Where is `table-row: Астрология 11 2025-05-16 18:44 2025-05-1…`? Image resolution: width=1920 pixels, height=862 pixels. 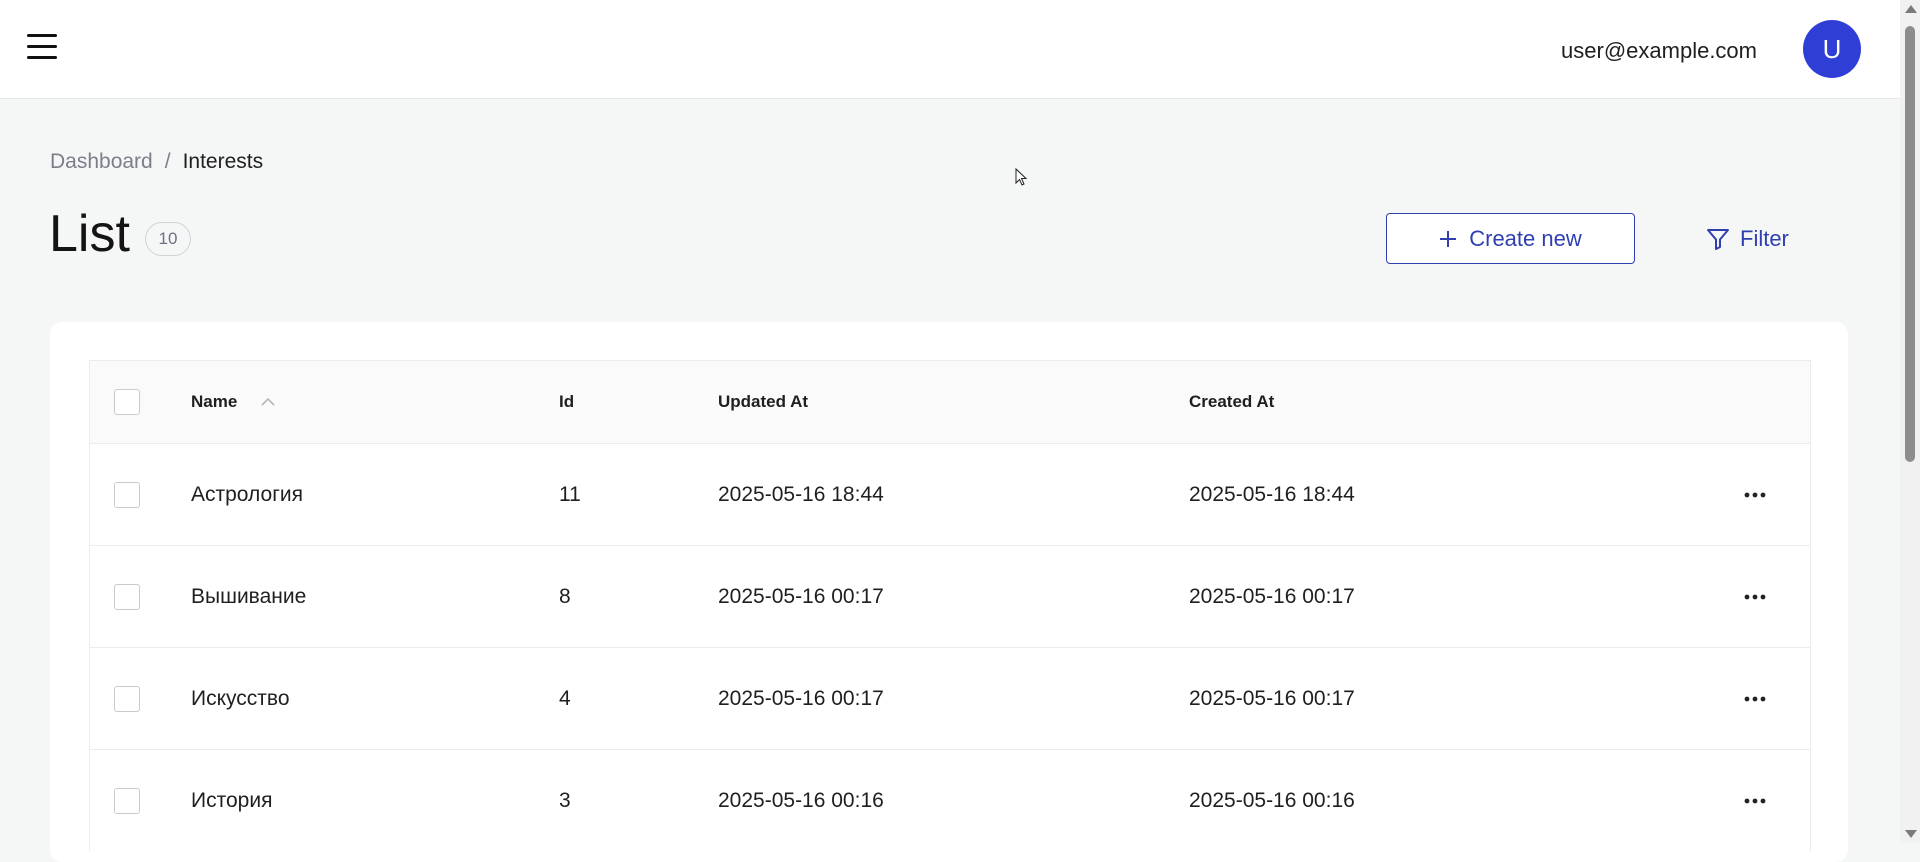 table-row: Астрология 11 2025-05-16 18:44 2025-05-1… is located at coordinates (950, 494).